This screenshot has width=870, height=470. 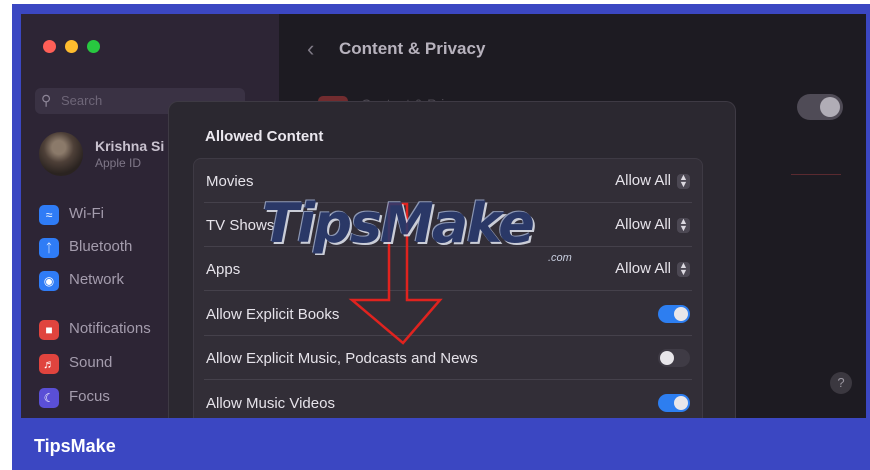 What do you see at coordinates (398, 223) in the screenshot?
I see `watermark-logo: TipsMake` at bounding box center [398, 223].